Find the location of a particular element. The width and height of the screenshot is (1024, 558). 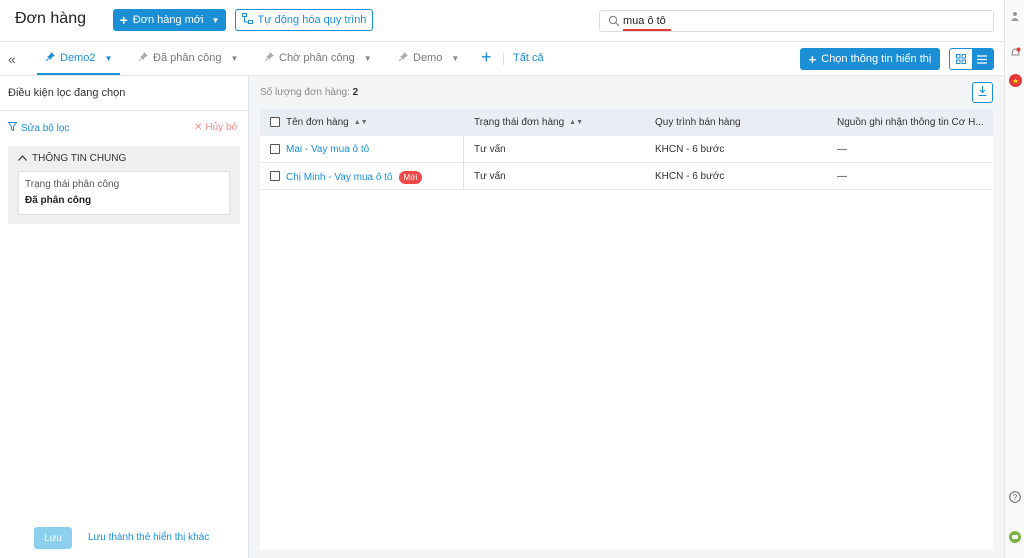

column-header-status: Trạng thái đơn hàng ▲▼ is located at coordinates (528, 122).